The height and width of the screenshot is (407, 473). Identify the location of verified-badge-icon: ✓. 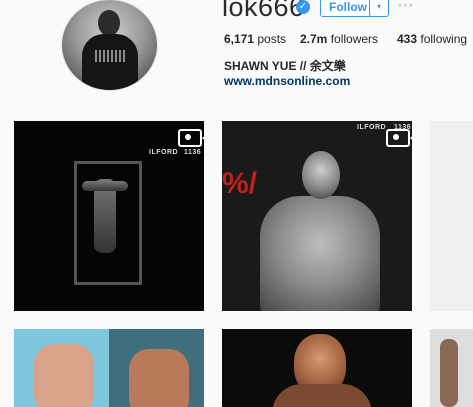
(303, 7).